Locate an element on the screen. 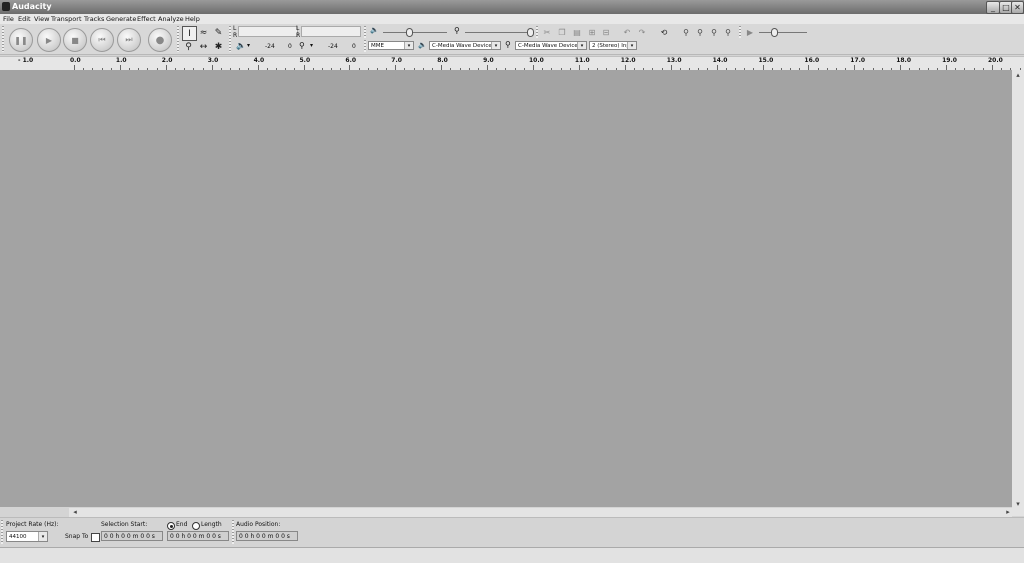  time-shift-tool-icon: ↔ is located at coordinates (203, 46).